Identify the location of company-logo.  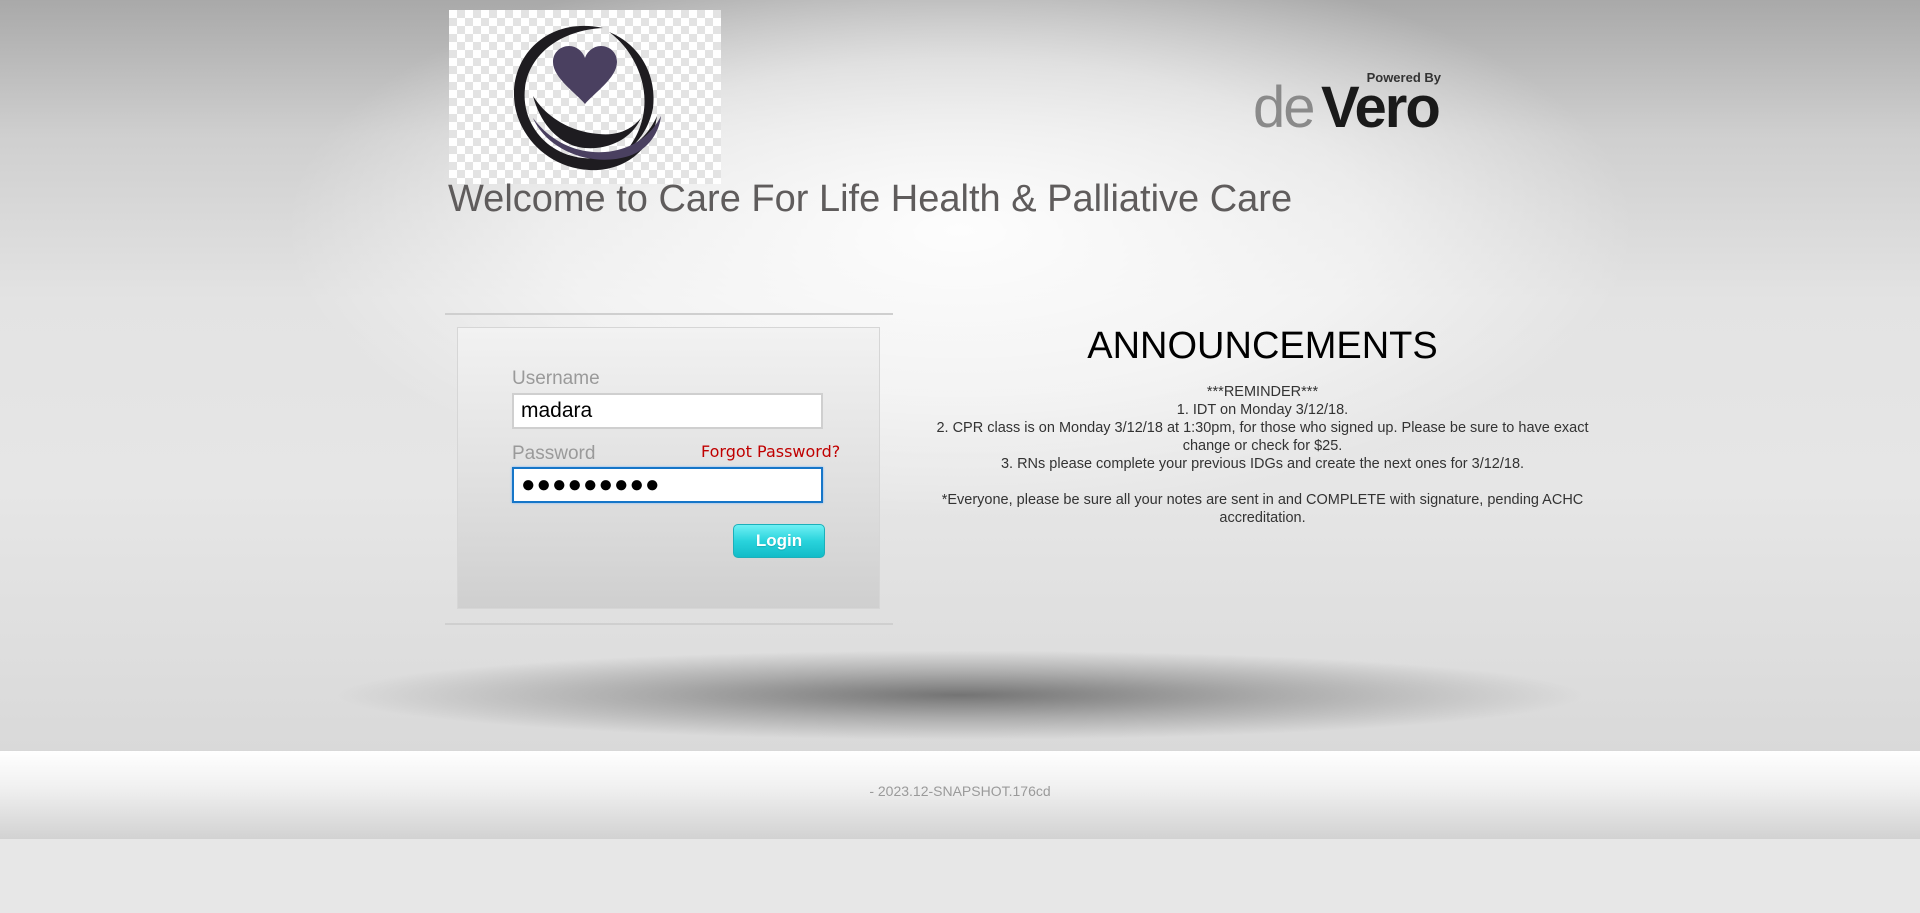
(585, 97).